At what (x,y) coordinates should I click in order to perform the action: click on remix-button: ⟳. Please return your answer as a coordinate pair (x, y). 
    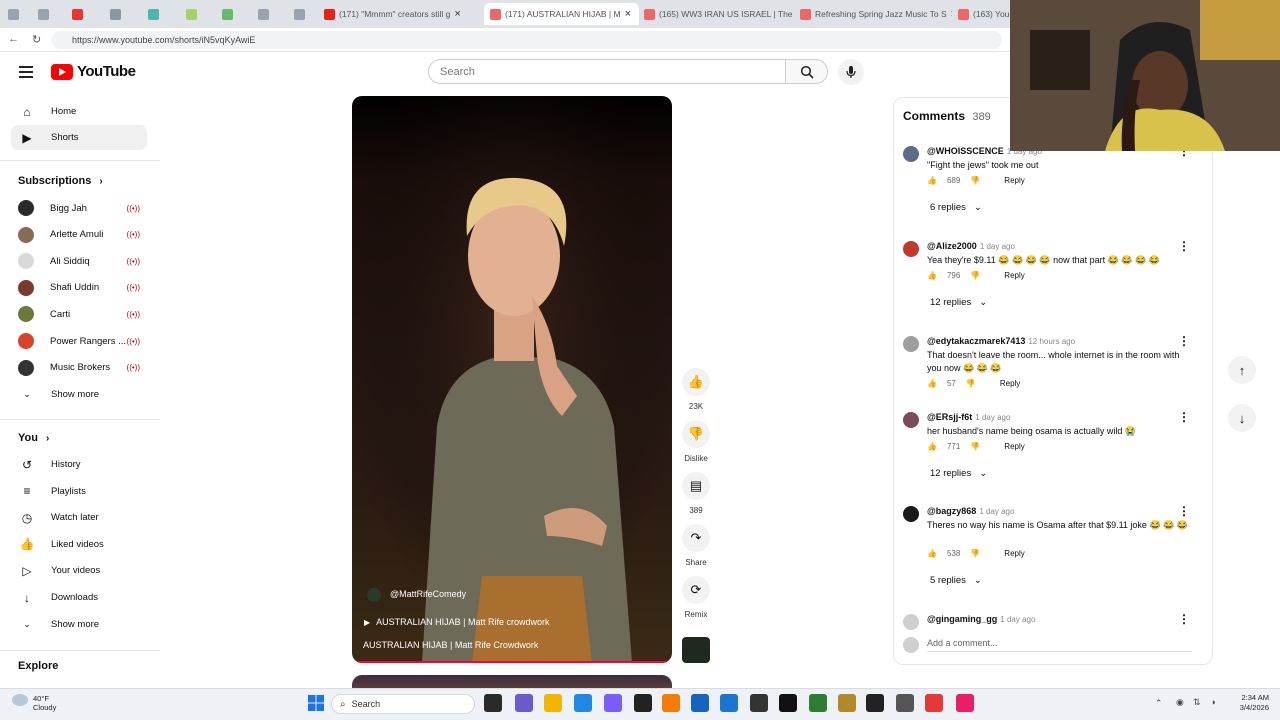
    Looking at the image, I should click on (696, 590).